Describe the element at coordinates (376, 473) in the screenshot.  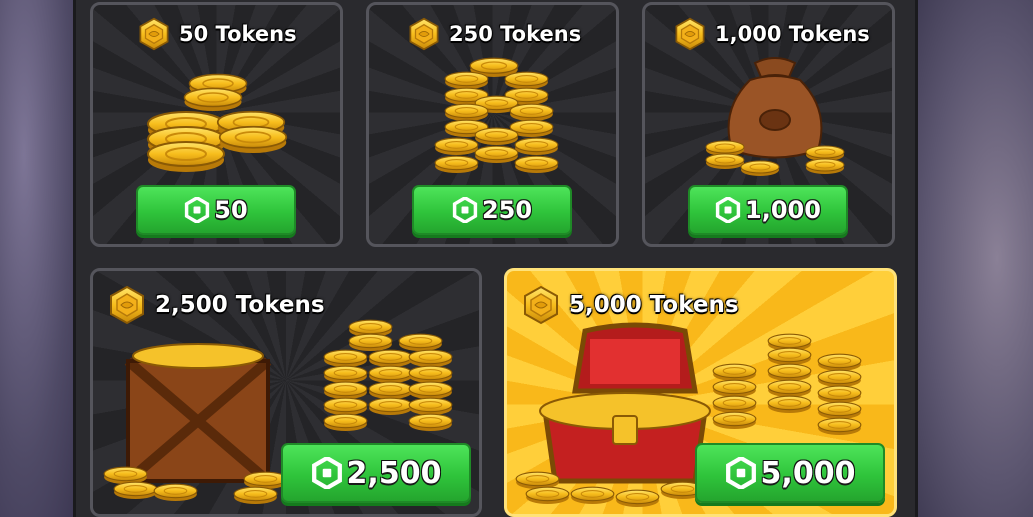
I see `buy-button: 2,500` at that location.